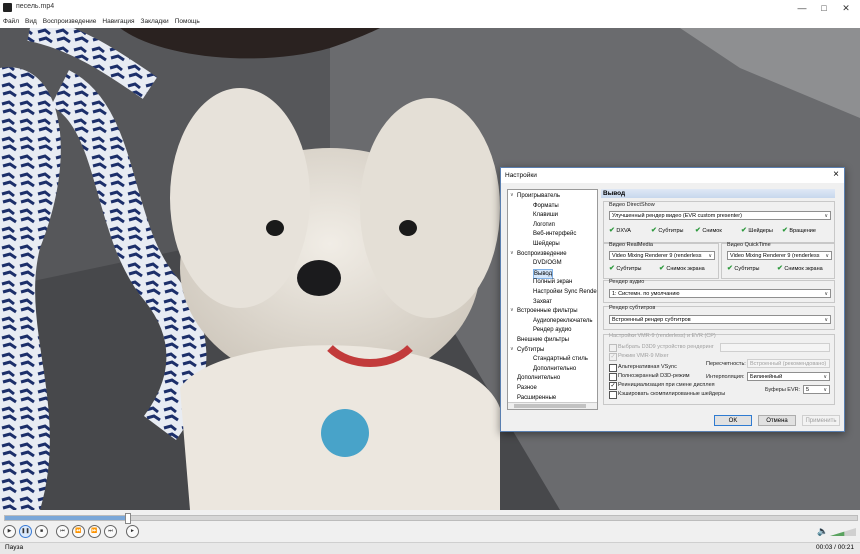  What do you see at coordinates (542, 254) in the screenshot?
I see `tree-item: Воспроизведение` at bounding box center [542, 254].